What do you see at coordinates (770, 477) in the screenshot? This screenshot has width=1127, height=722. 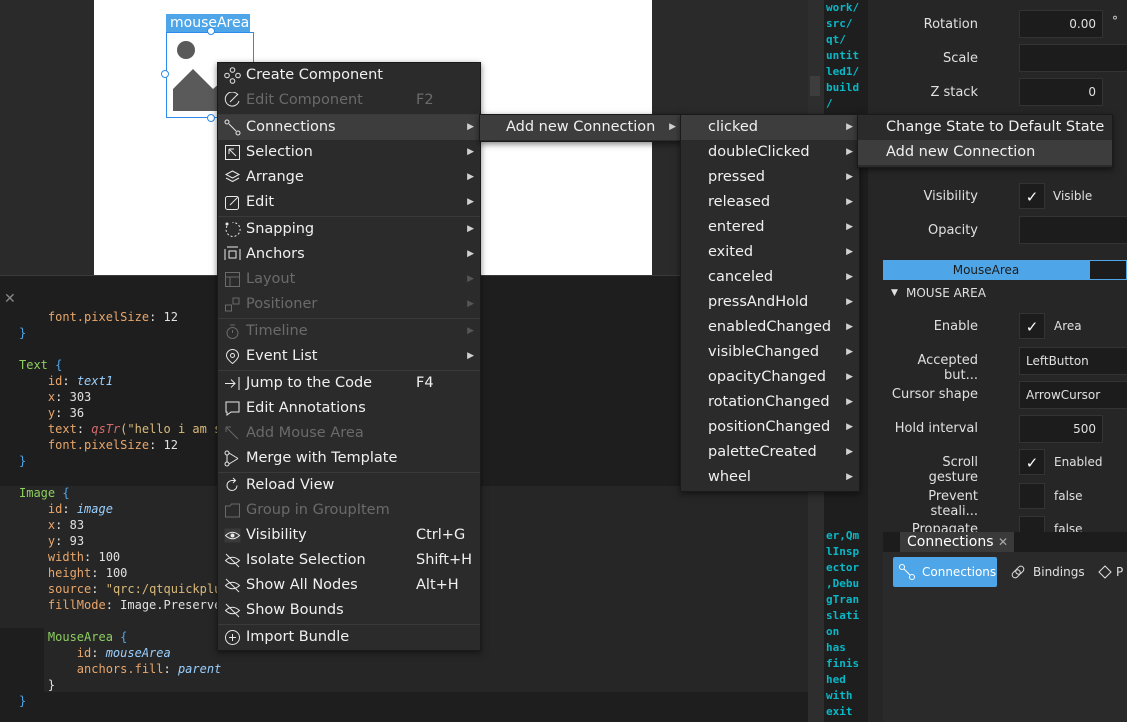 I see `signal-item-wheel: wheel ▶` at bounding box center [770, 477].